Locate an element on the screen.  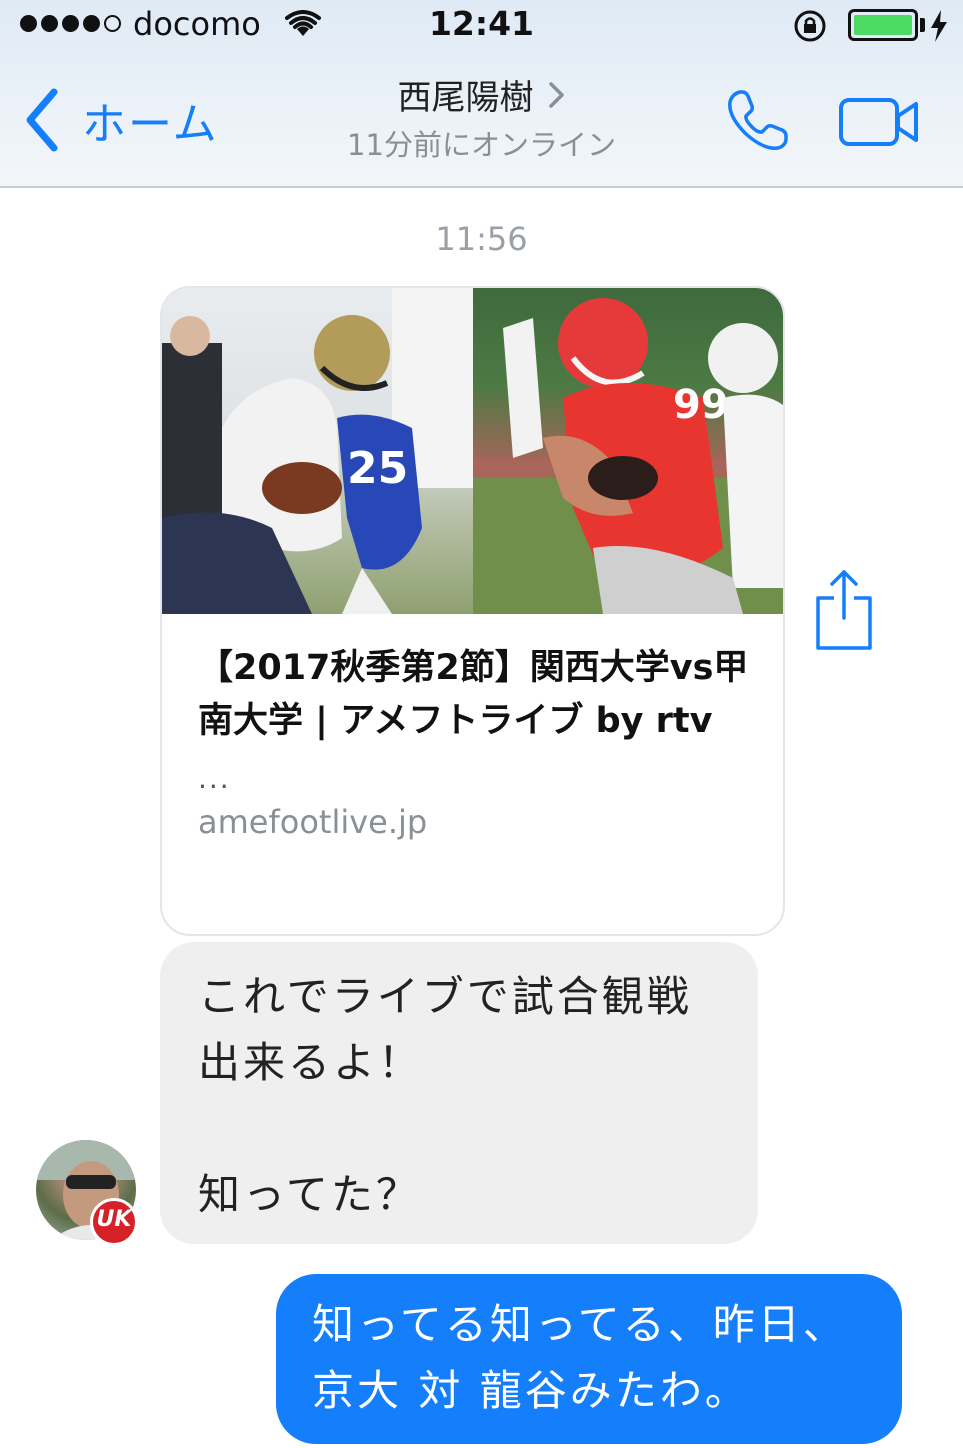
link-preview-image: 25 99 is located at coordinates (472, 451).